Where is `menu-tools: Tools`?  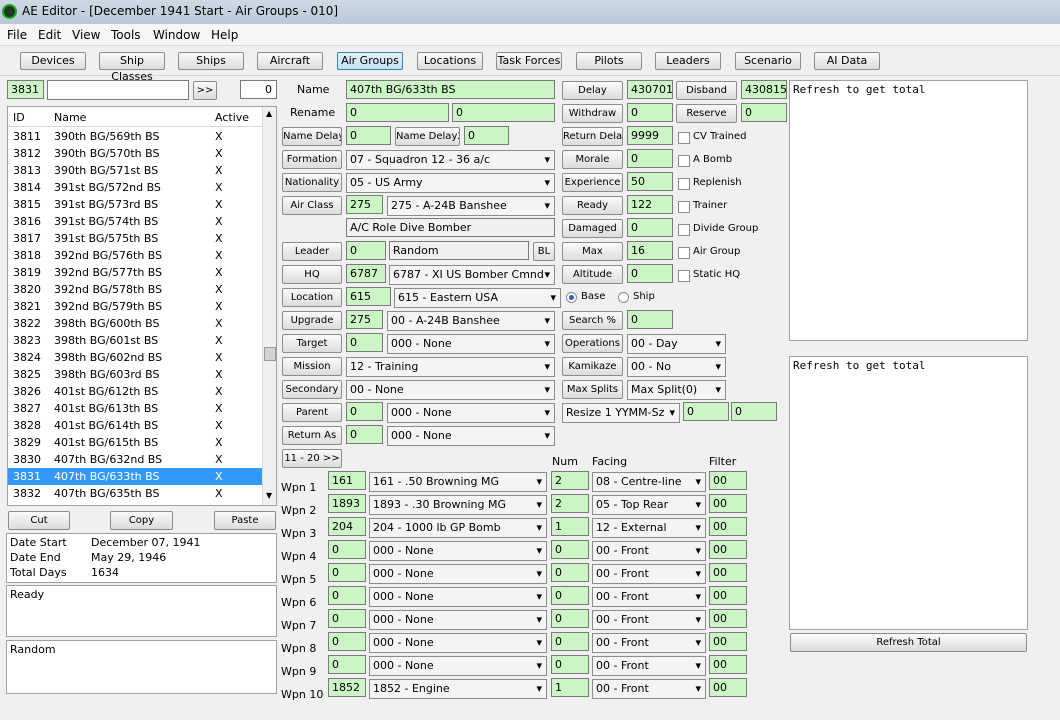
menu-tools: Tools is located at coordinates (126, 35).